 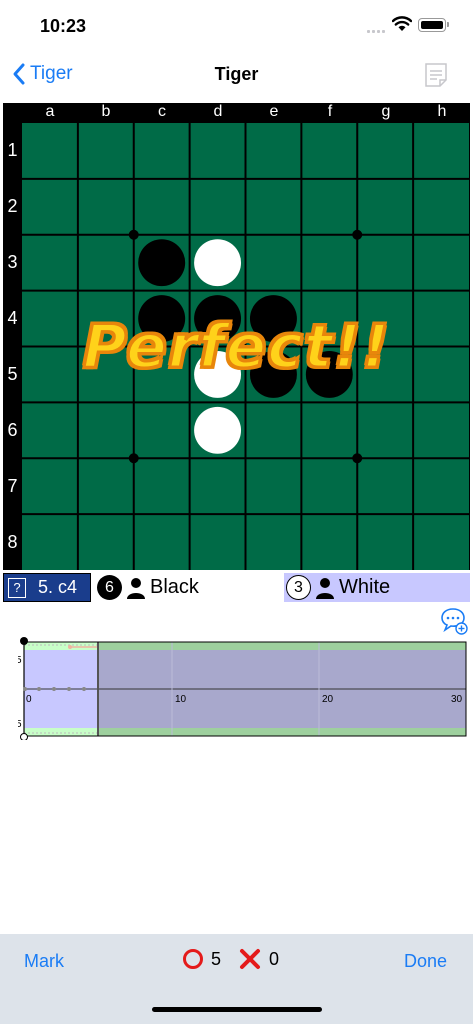 I want to click on column-label: a, so click(x=50, y=111).